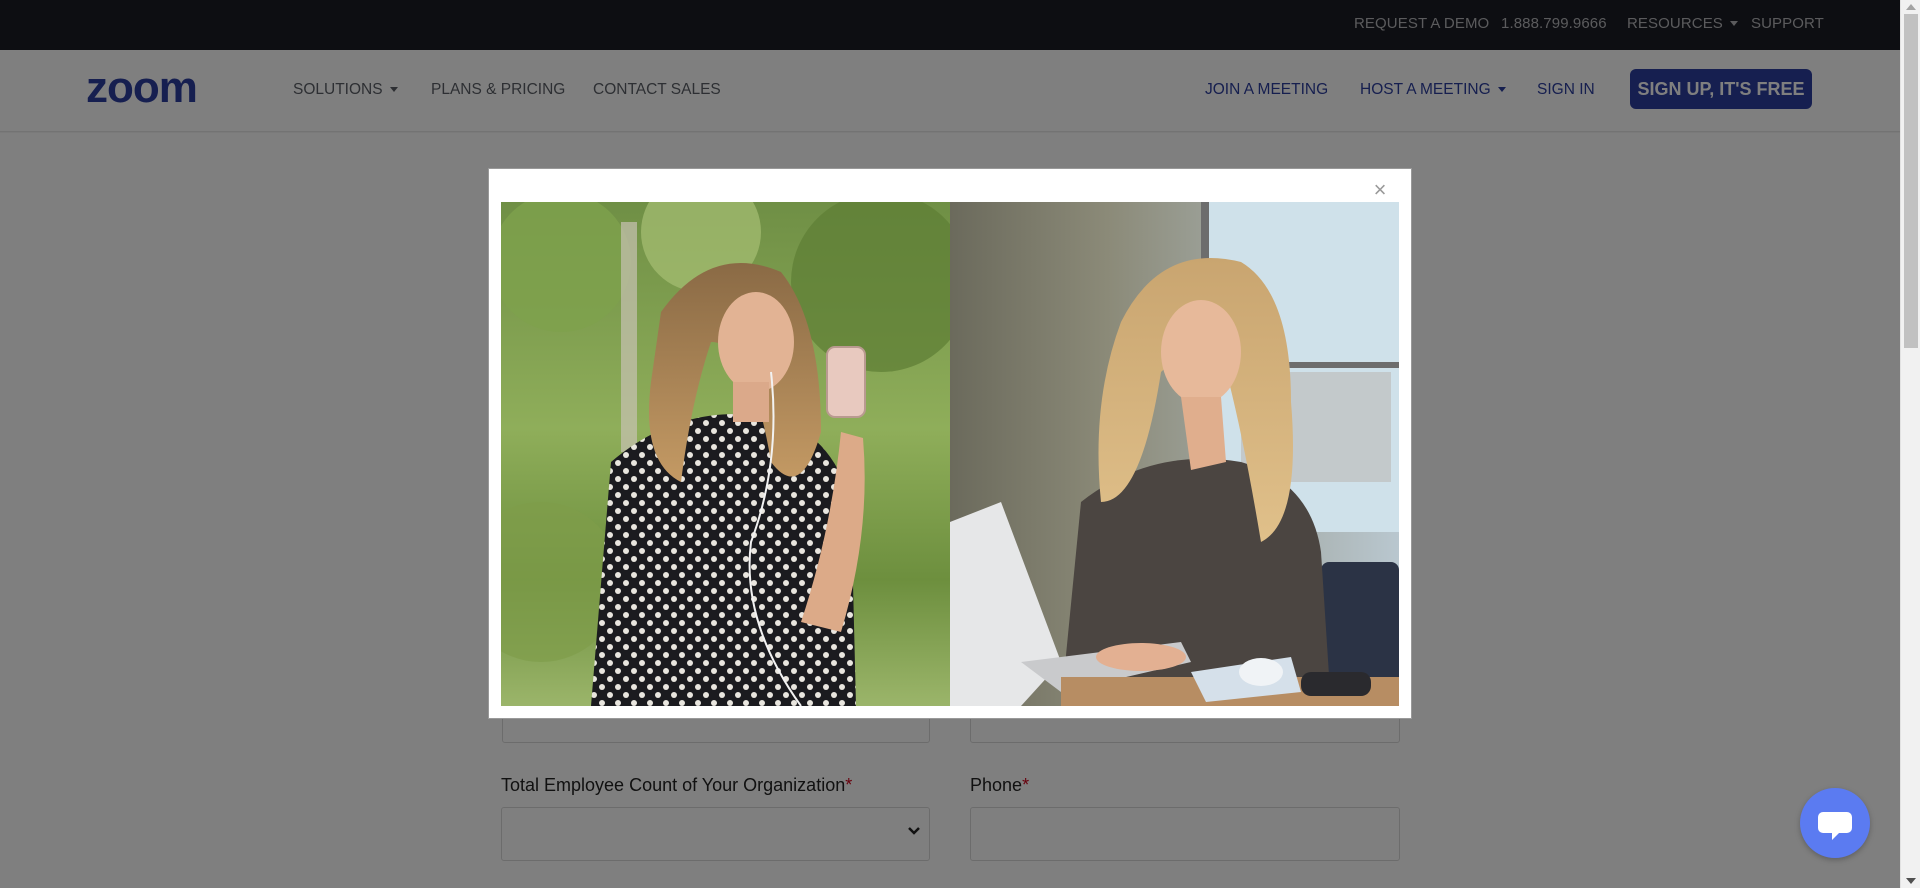 The image size is (1920, 888). I want to click on scroll-thumb, so click(1911, 181).